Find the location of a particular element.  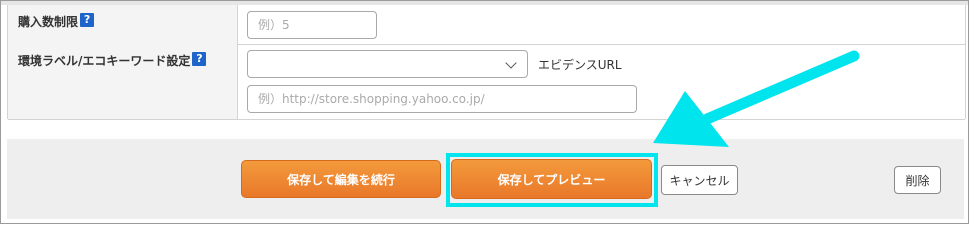

purchase-limit-input is located at coordinates (312, 25).